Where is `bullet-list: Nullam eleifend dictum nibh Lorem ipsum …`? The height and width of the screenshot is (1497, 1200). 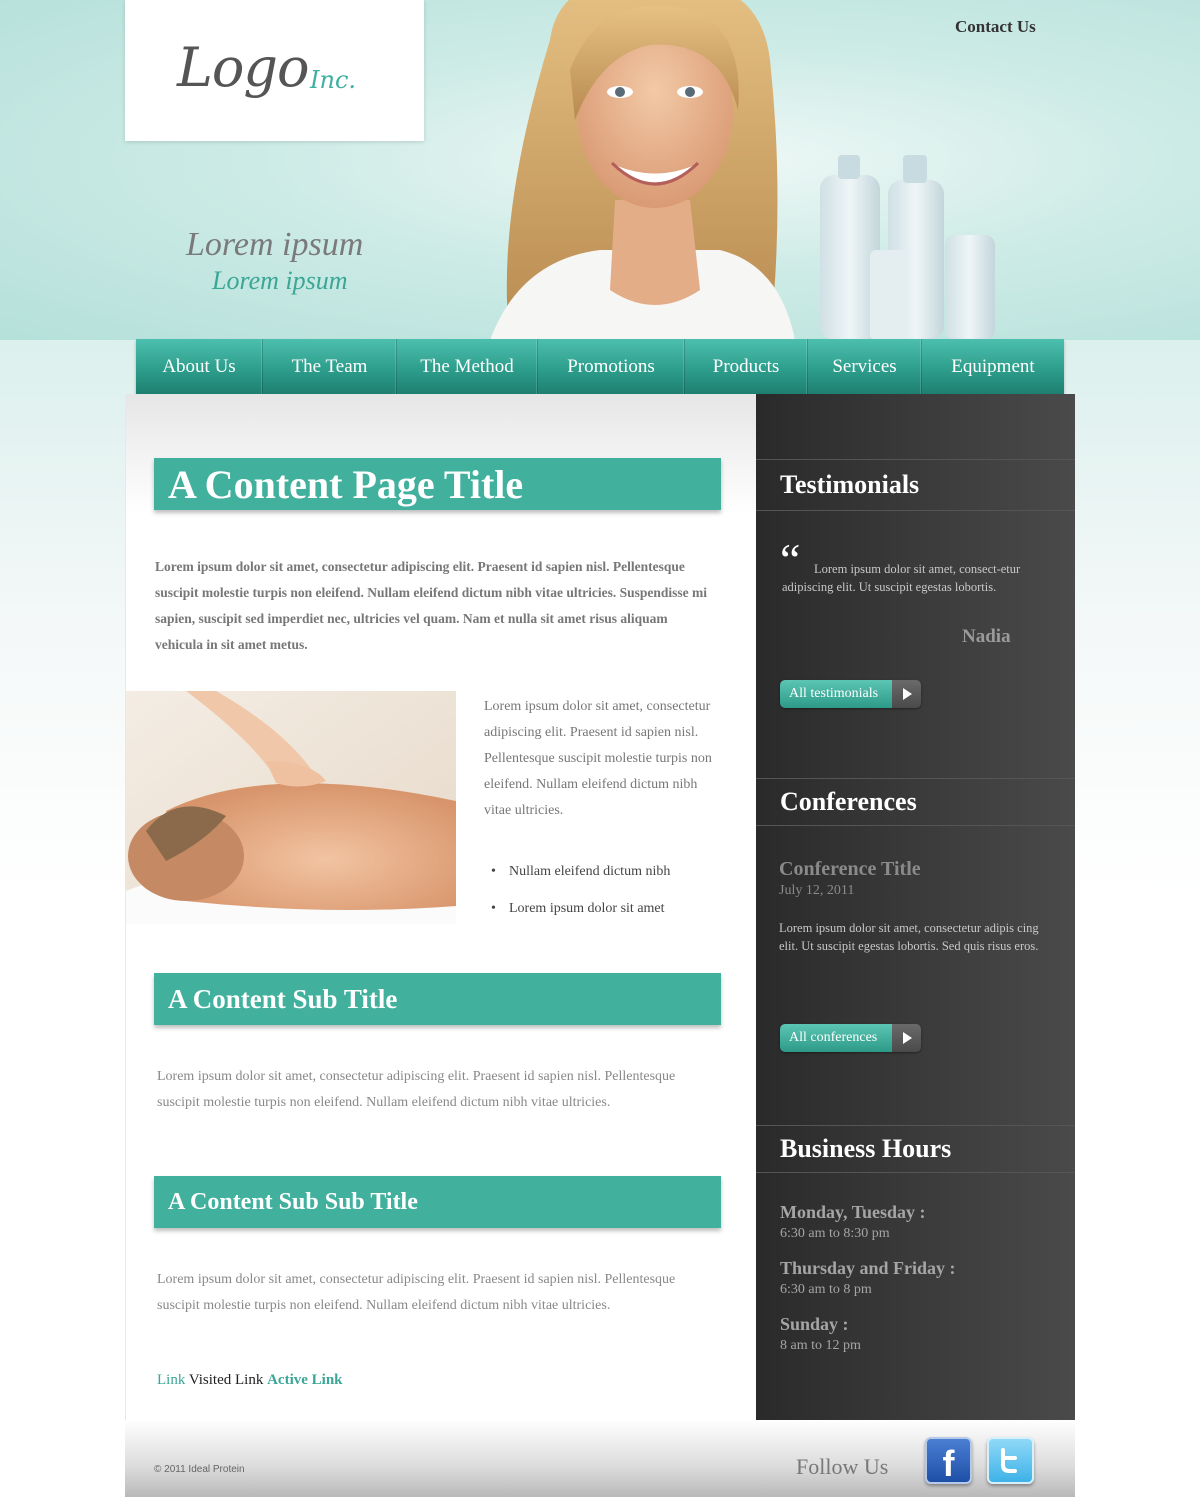
bullet-list: Nullam eleifend dictum nibh Lorem ipsum … is located at coordinates (611, 896).